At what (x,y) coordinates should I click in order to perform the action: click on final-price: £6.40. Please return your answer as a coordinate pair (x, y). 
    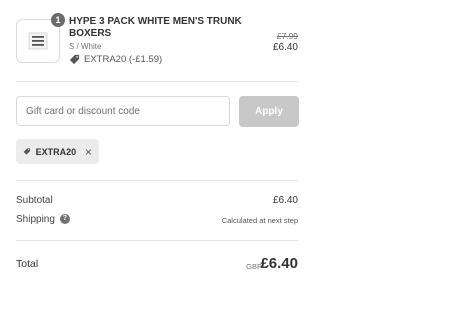
    Looking at the image, I should click on (285, 47).